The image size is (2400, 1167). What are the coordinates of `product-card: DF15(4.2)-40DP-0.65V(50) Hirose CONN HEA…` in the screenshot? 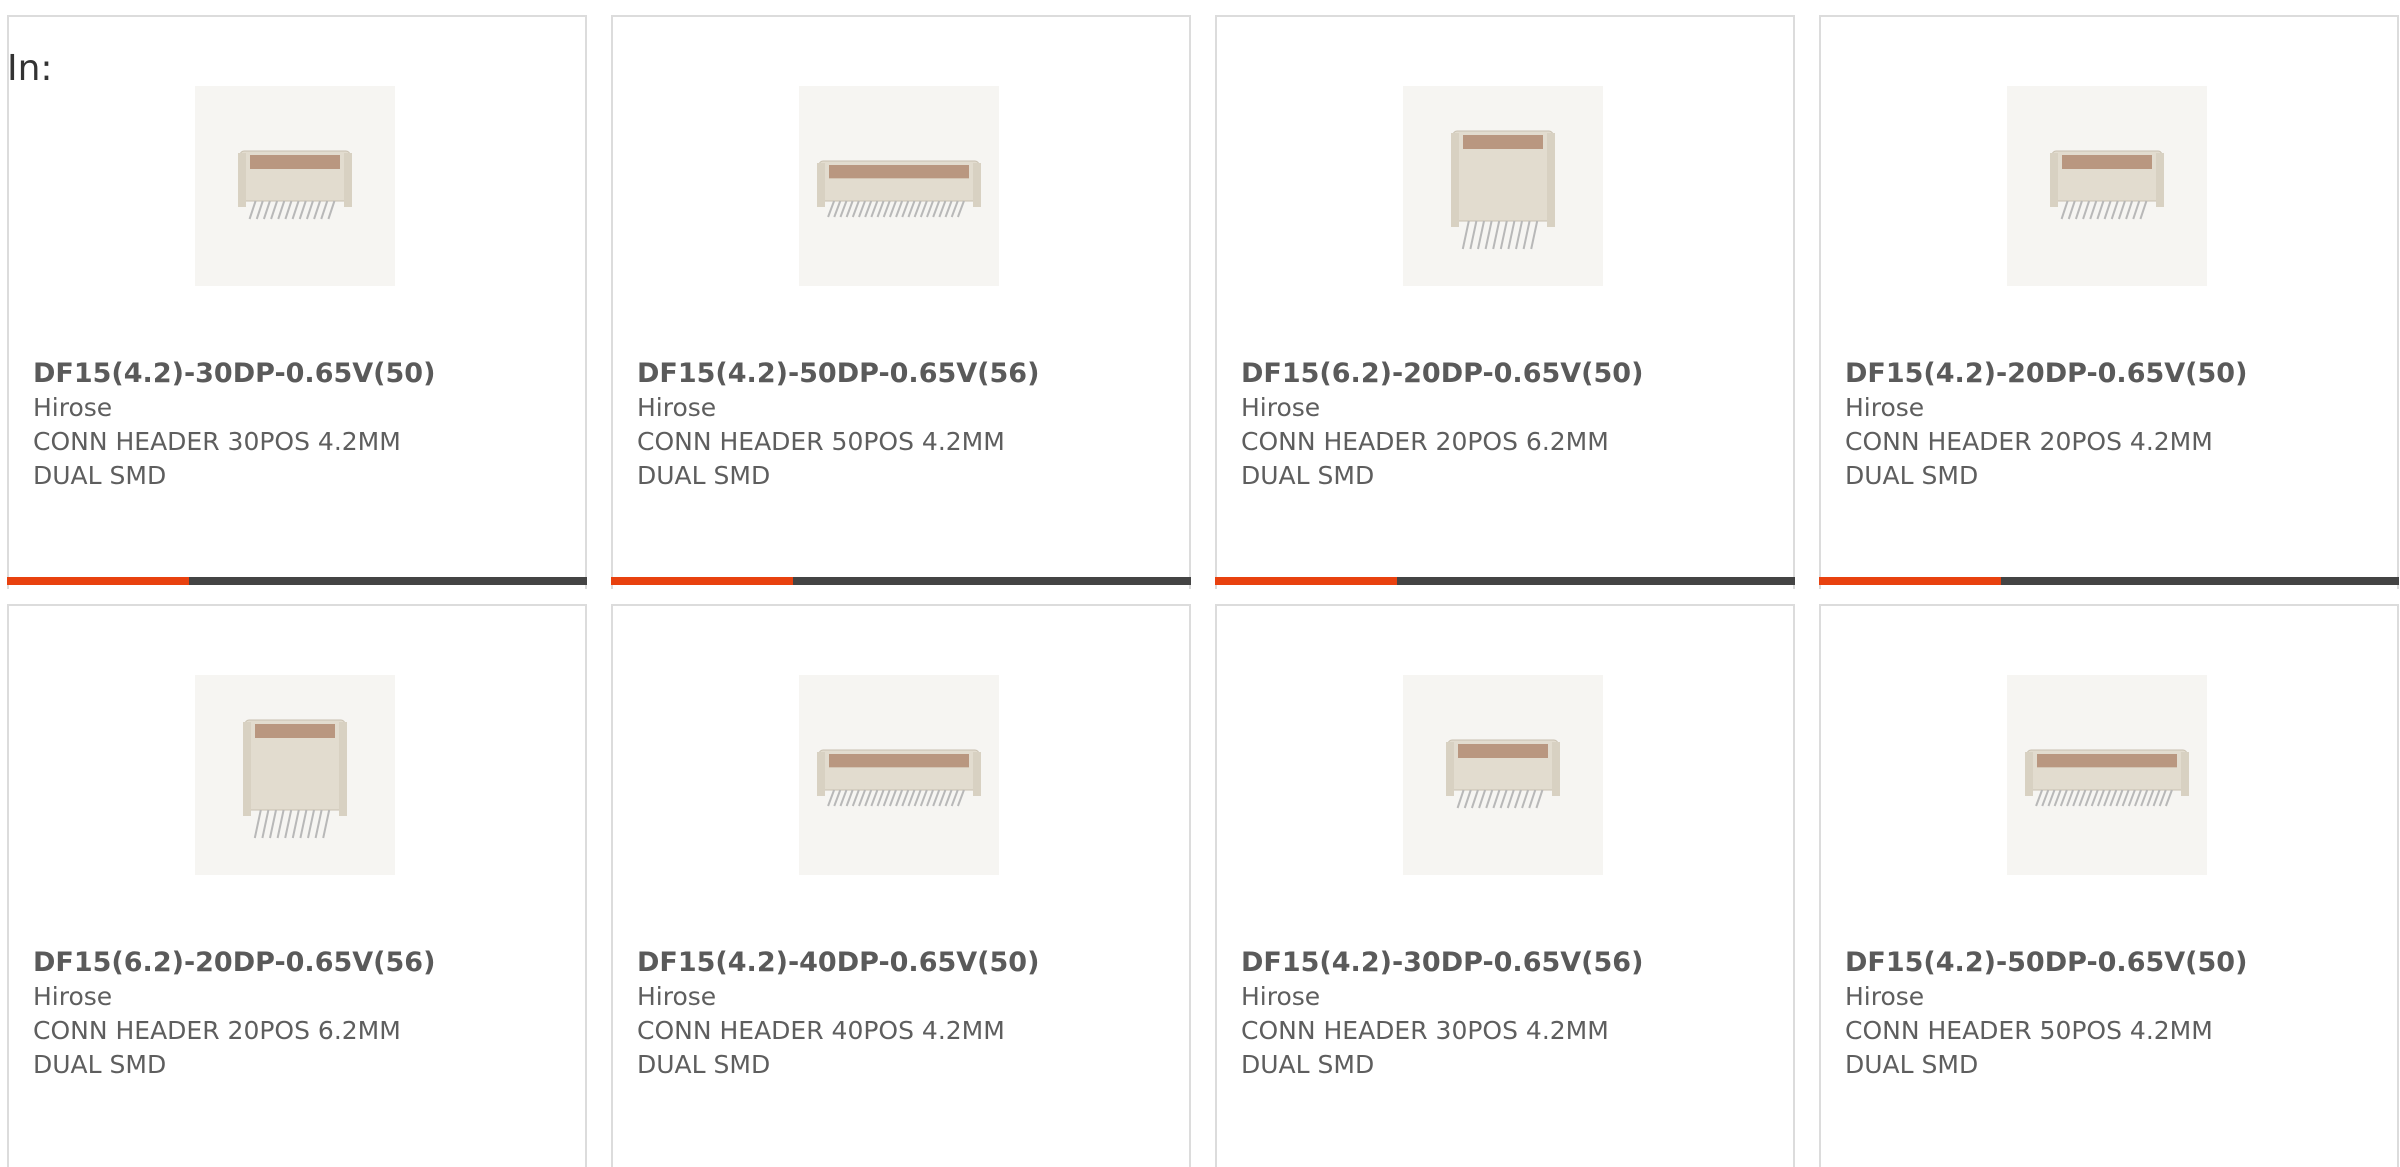 It's located at (901, 885).